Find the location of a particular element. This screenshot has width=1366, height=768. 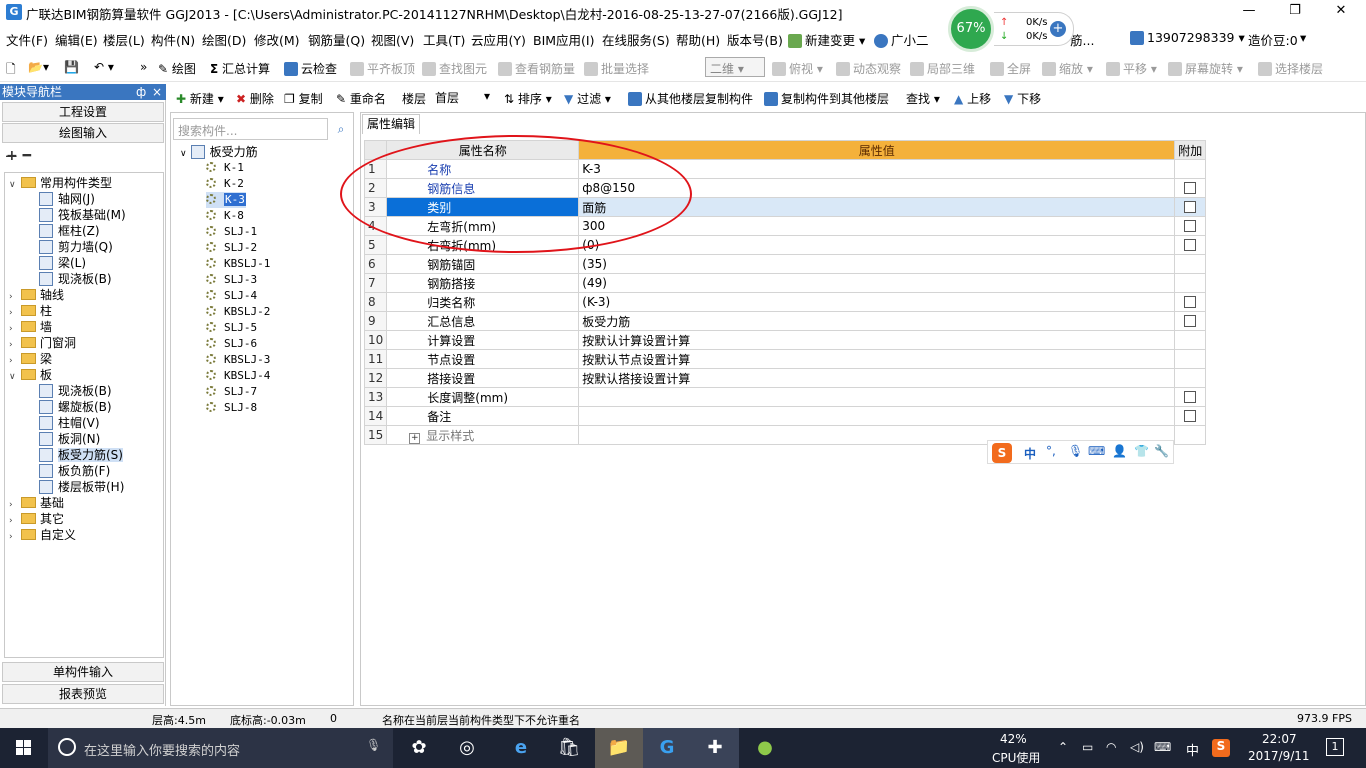

expand-icon: › is located at coordinates (15, 537).